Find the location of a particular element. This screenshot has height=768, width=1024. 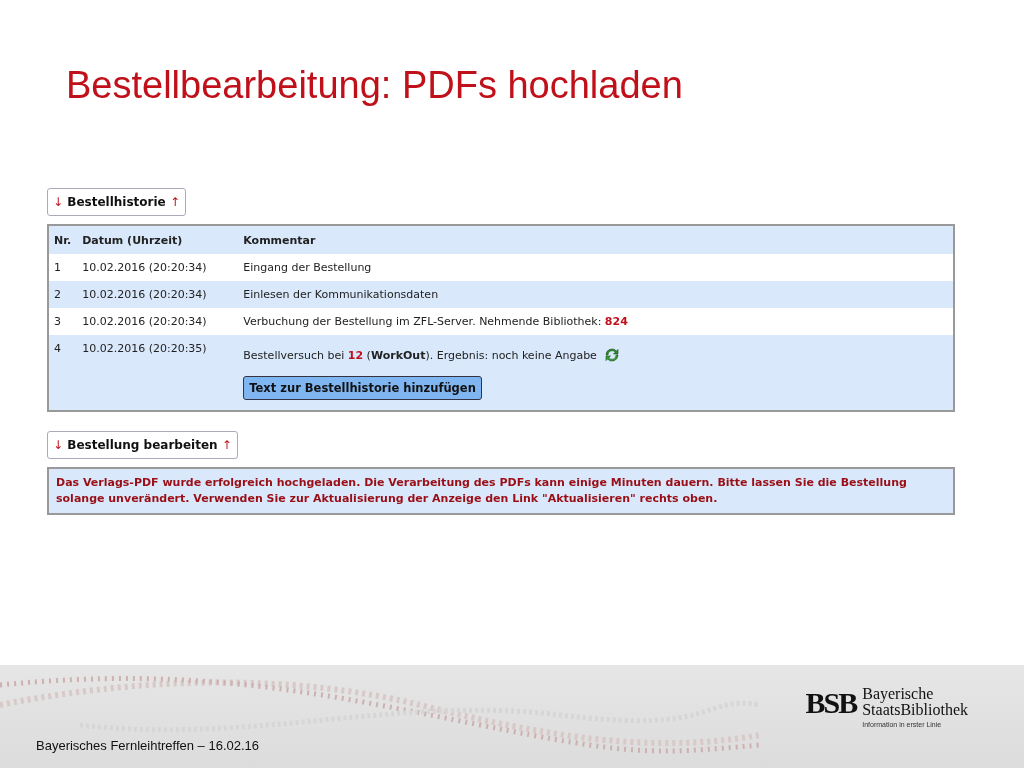

refresh-icon is located at coordinates (611, 355).